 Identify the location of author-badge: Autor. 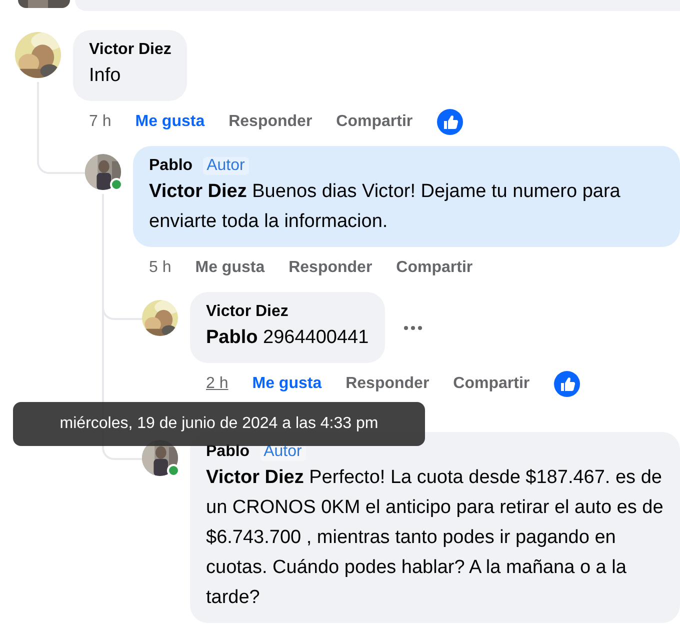
(225, 166).